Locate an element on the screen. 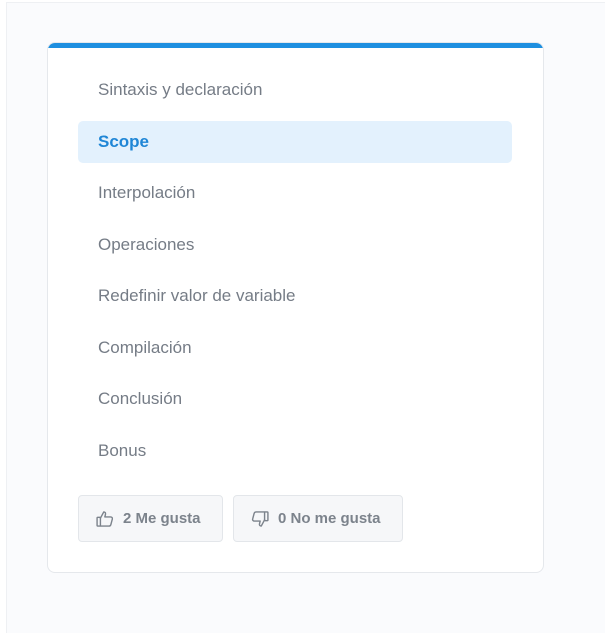 The height and width of the screenshot is (633, 605). dislike-count-label: 0 No me gusta is located at coordinates (329, 518).